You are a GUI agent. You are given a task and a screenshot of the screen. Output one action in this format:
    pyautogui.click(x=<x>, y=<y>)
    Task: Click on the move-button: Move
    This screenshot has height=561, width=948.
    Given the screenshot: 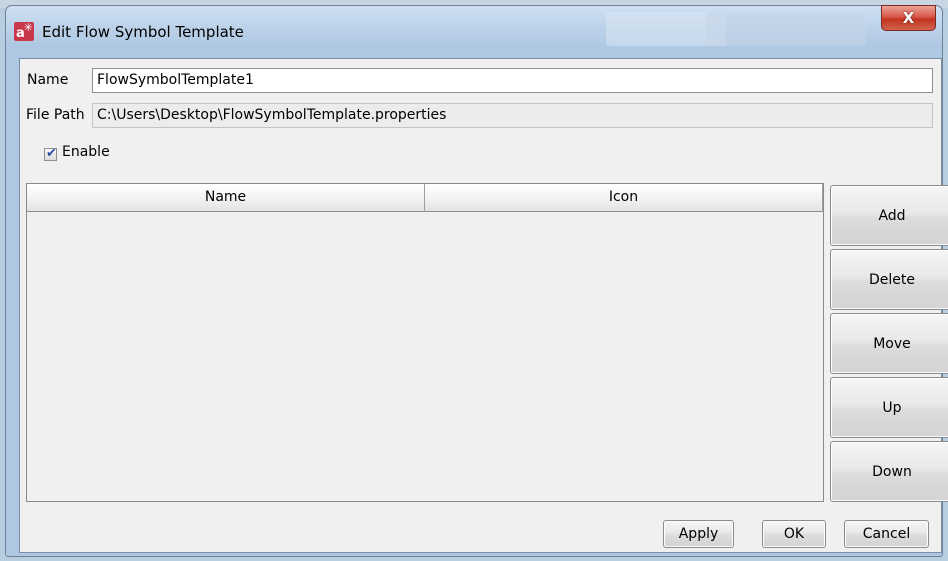 What is the action you would take?
    pyautogui.click(x=889, y=343)
    